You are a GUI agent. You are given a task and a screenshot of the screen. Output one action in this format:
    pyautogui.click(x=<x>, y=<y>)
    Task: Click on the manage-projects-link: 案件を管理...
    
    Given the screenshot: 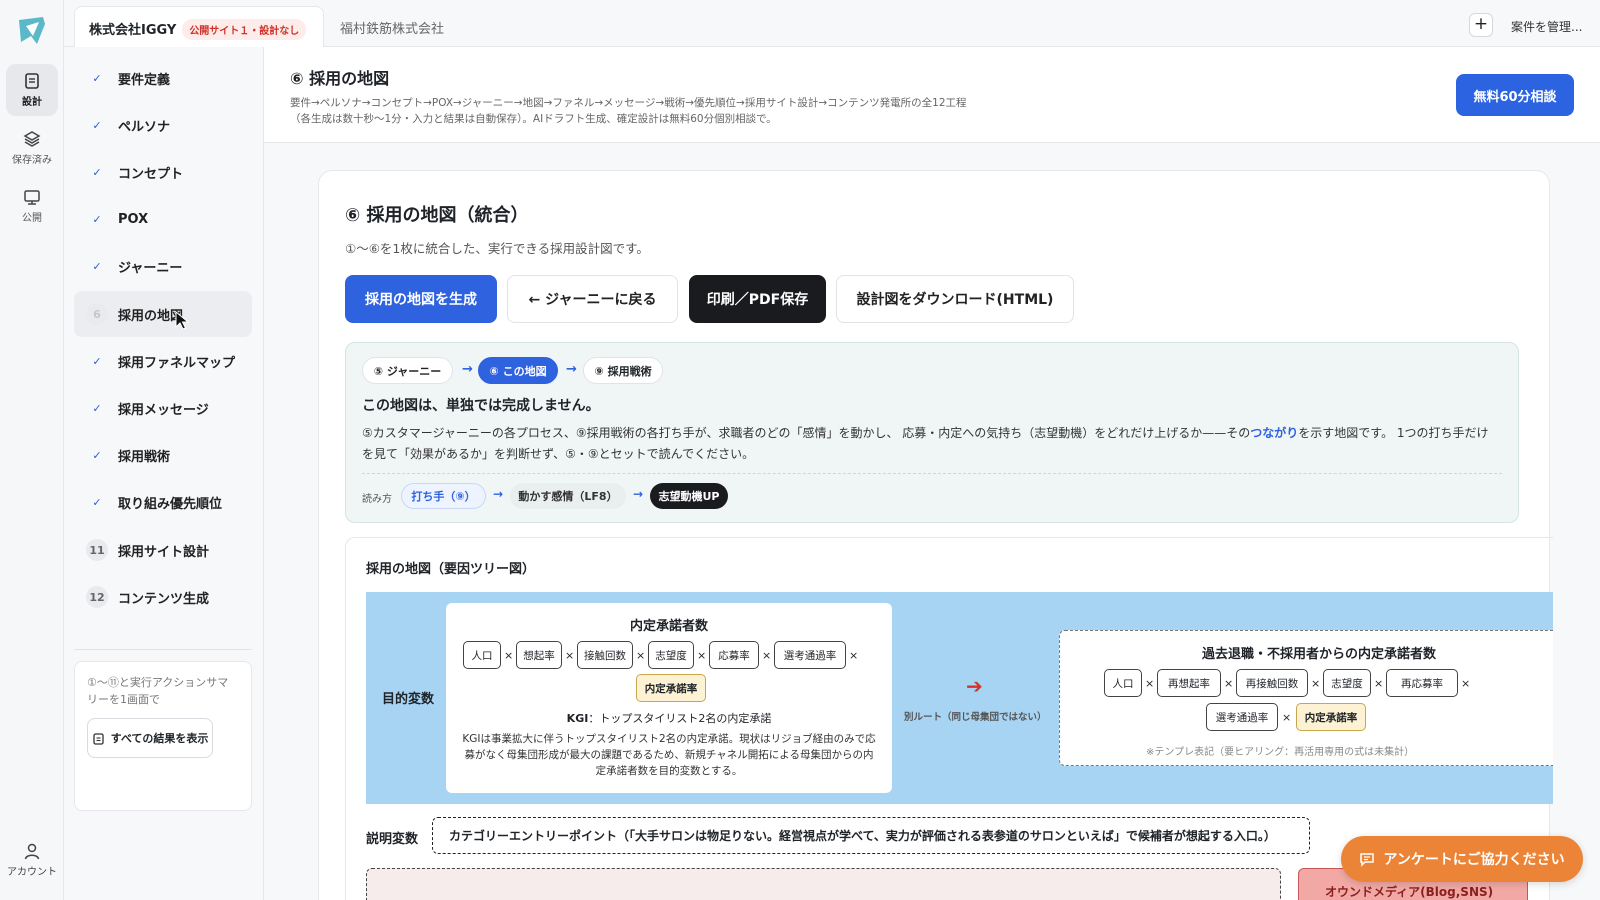 What is the action you would take?
    pyautogui.click(x=1546, y=26)
    